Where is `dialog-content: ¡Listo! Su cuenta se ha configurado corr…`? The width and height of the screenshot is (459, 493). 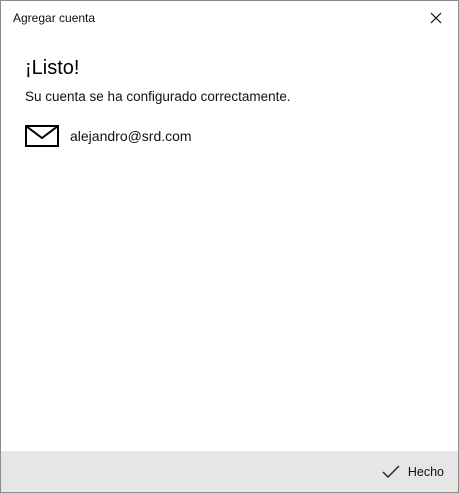 dialog-content: ¡Listo! Su cuenta se ha configurado corr… is located at coordinates (229, 81).